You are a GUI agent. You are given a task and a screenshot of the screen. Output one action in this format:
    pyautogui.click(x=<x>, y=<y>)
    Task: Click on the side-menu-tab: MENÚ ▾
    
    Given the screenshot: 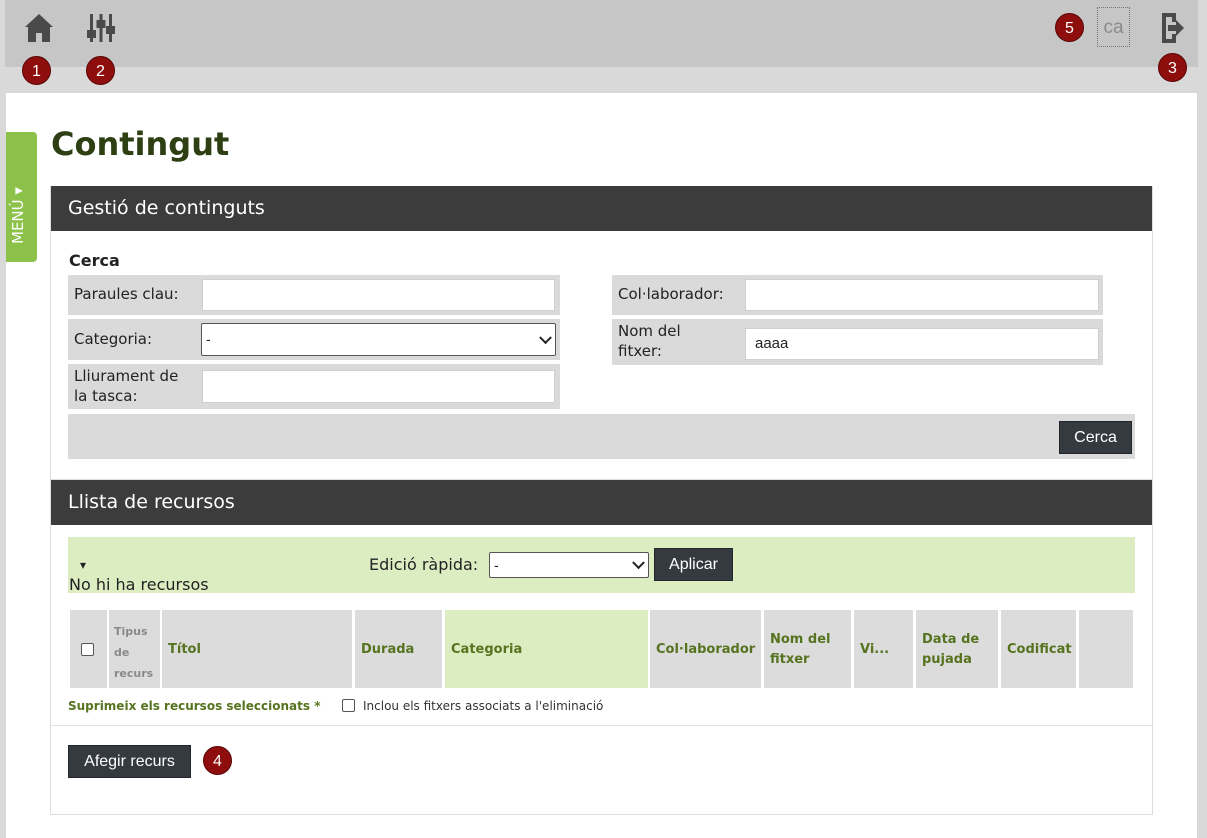 What is the action you would take?
    pyautogui.click(x=21, y=197)
    